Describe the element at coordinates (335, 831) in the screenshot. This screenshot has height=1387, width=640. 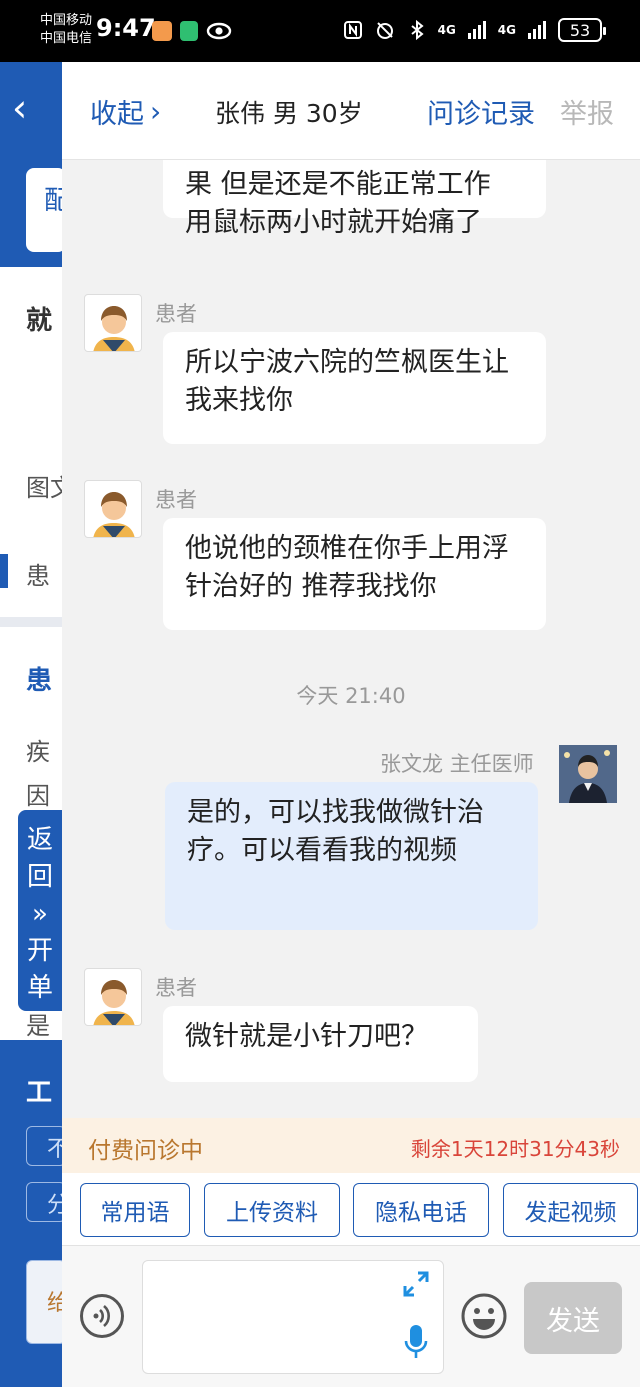
I see `message-4-text: 是的，可以找我做微针治疗。可以看看我的视频` at that location.